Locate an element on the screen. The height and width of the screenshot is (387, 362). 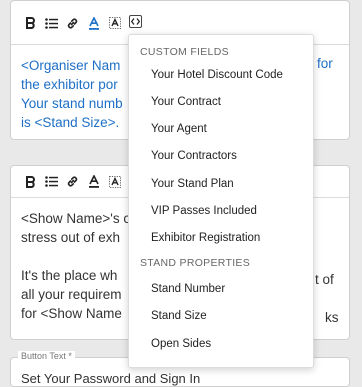
section-header-stand-properties: STAND PROPERTIES is located at coordinates (195, 263).